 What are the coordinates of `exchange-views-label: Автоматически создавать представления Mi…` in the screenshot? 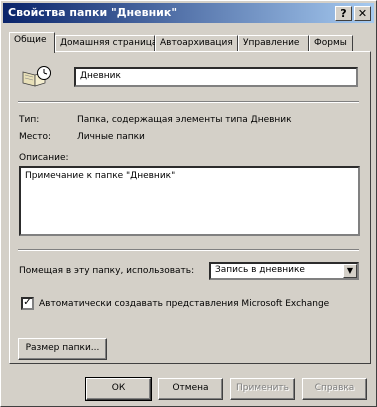 It's located at (184, 304).